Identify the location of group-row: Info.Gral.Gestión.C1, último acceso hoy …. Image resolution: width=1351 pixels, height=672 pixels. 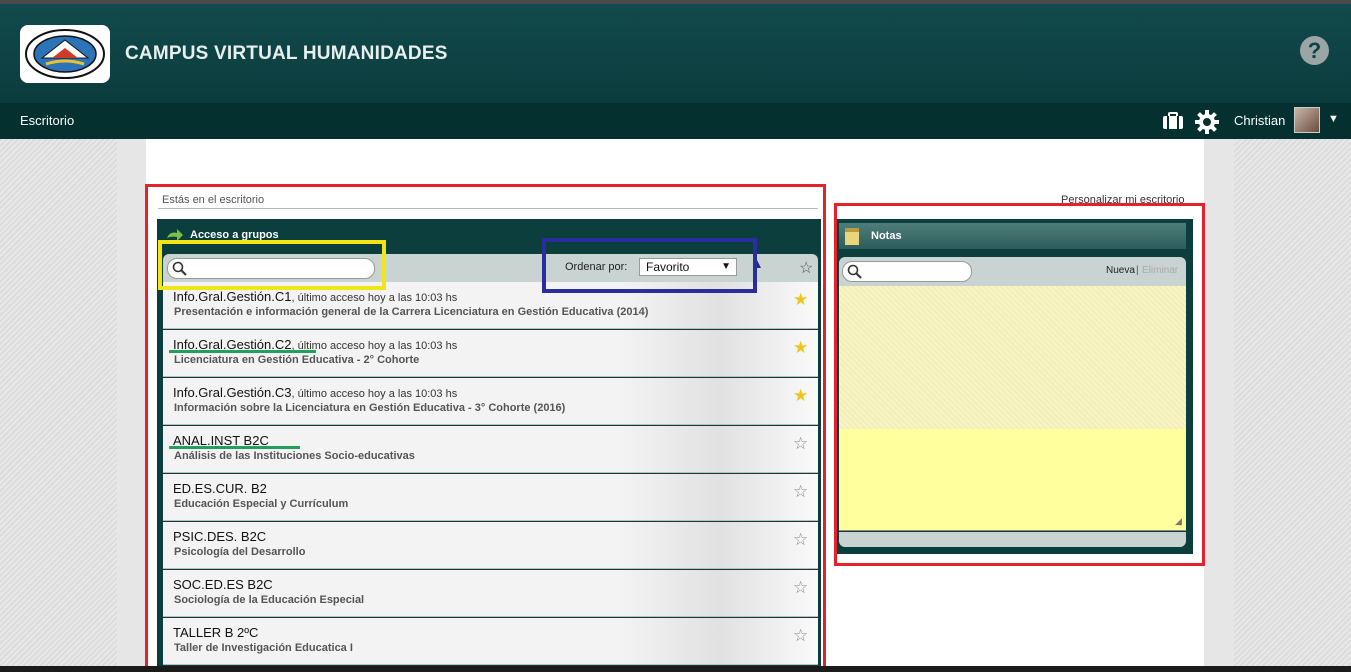
(490, 305).